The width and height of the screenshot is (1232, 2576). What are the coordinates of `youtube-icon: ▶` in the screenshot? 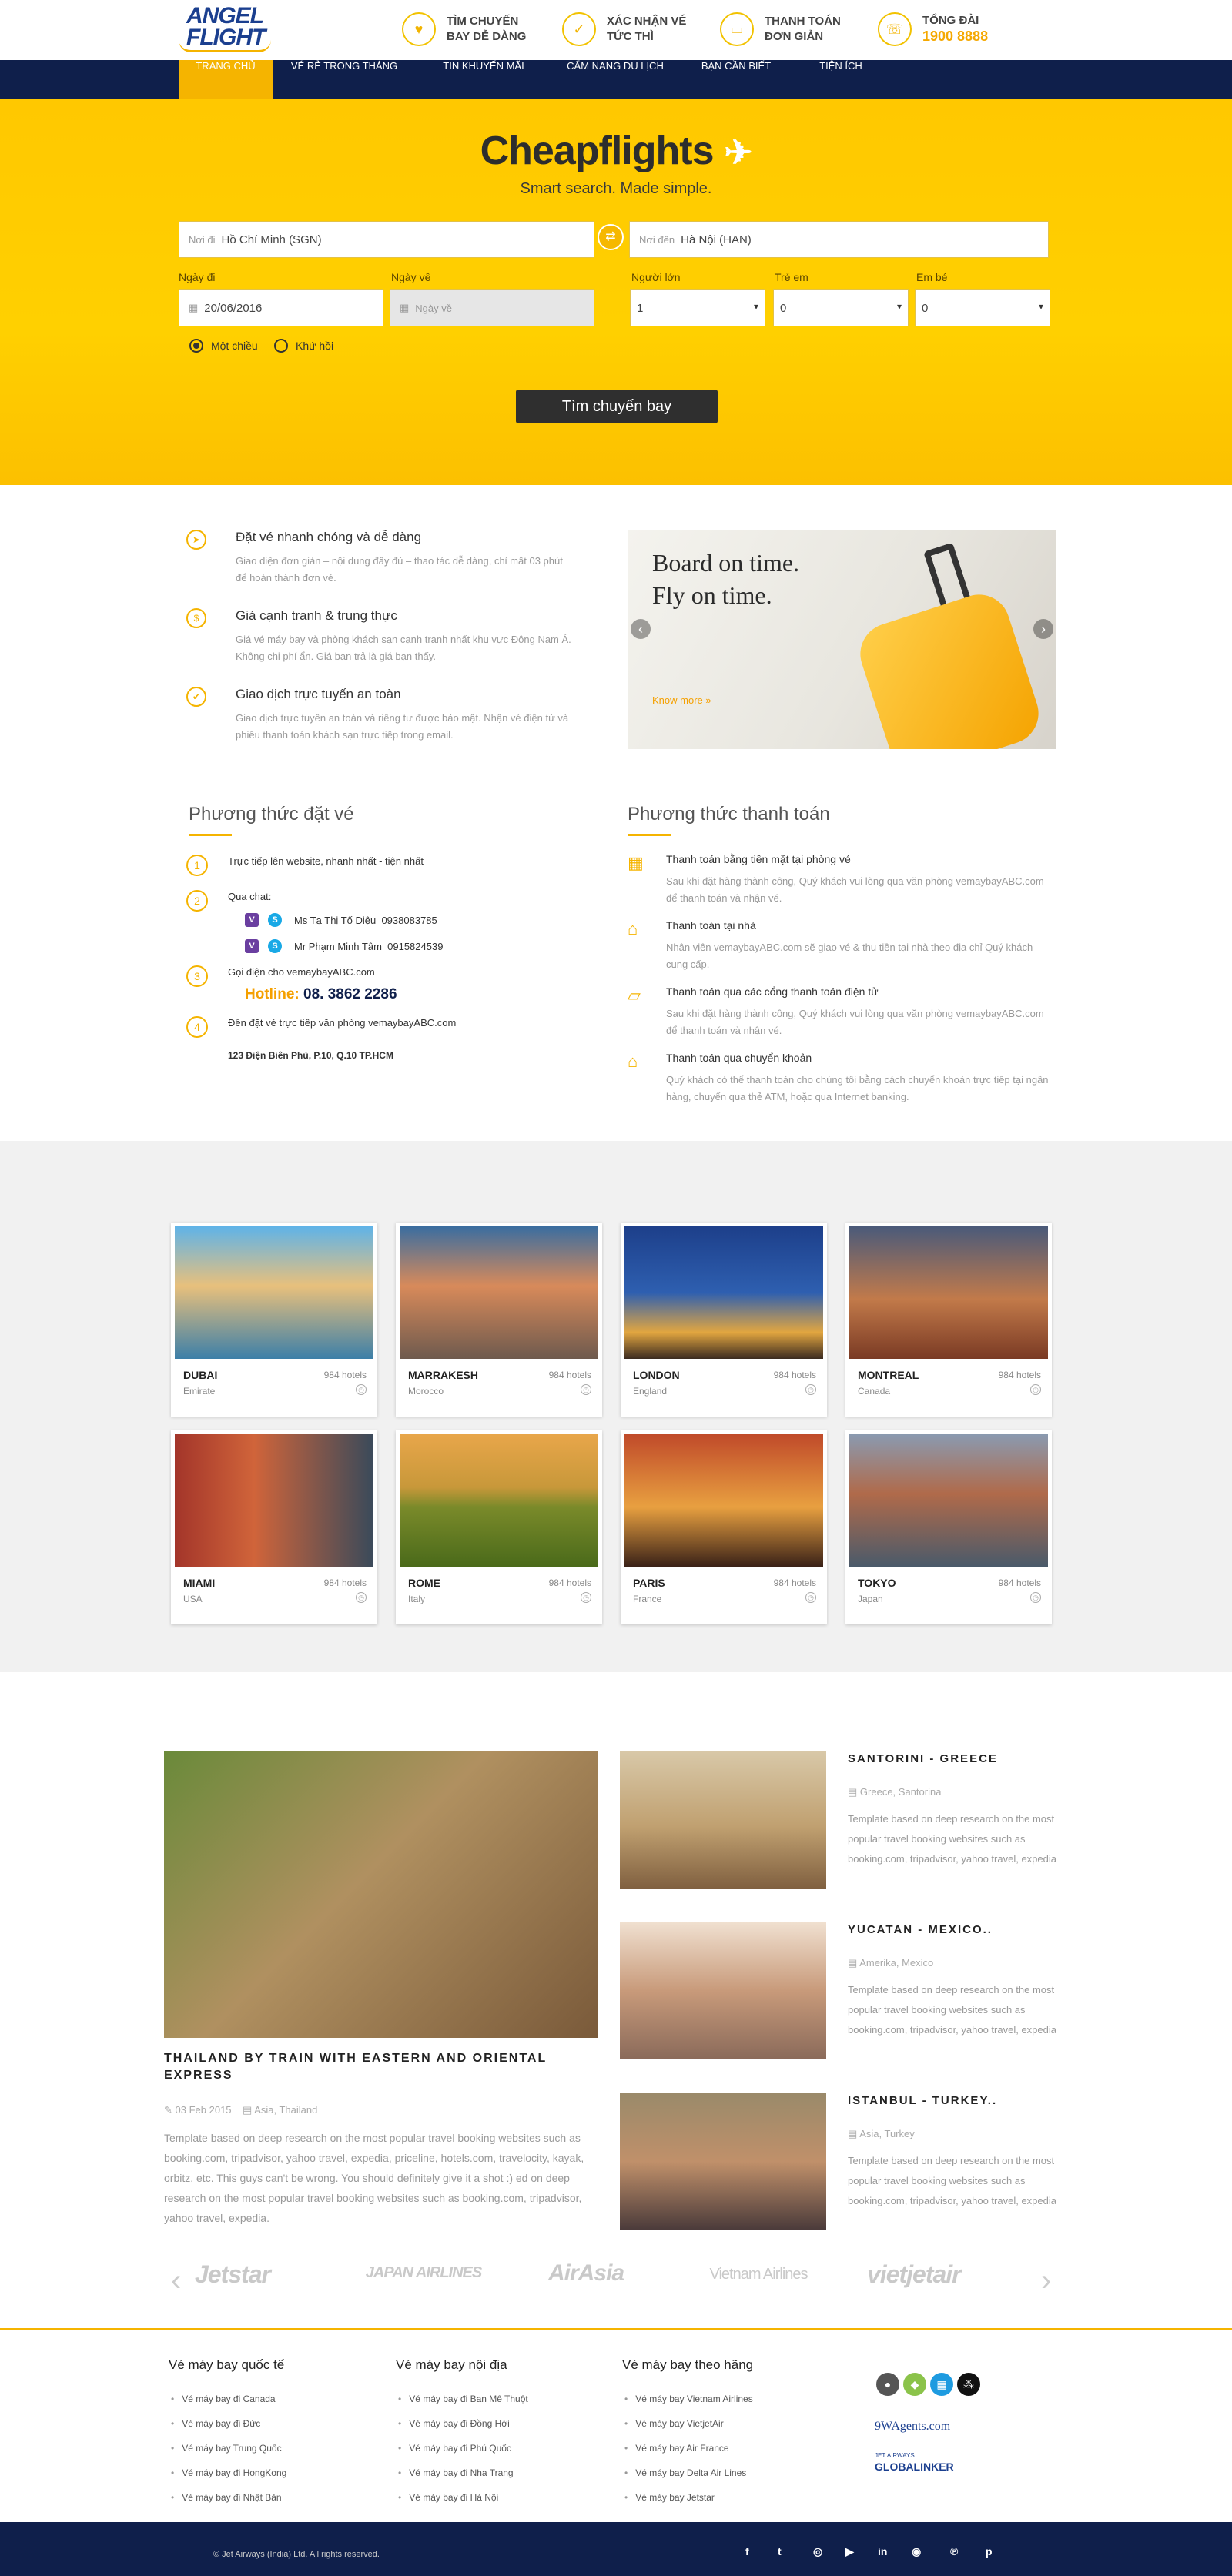 It's located at (850, 2552).